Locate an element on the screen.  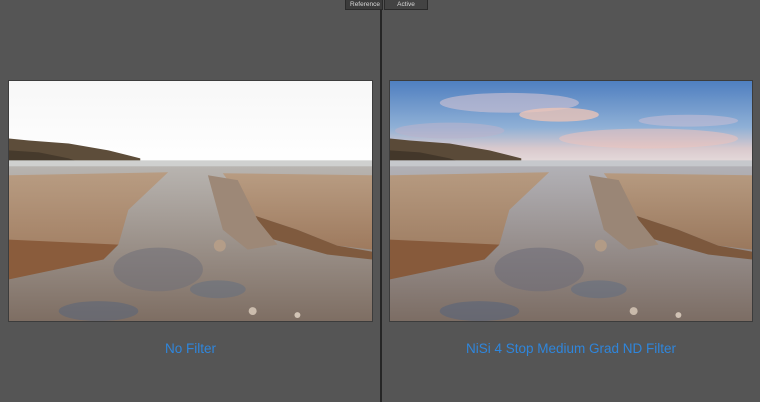
caption-no-filter: No Filter is located at coordinates (190, 348).